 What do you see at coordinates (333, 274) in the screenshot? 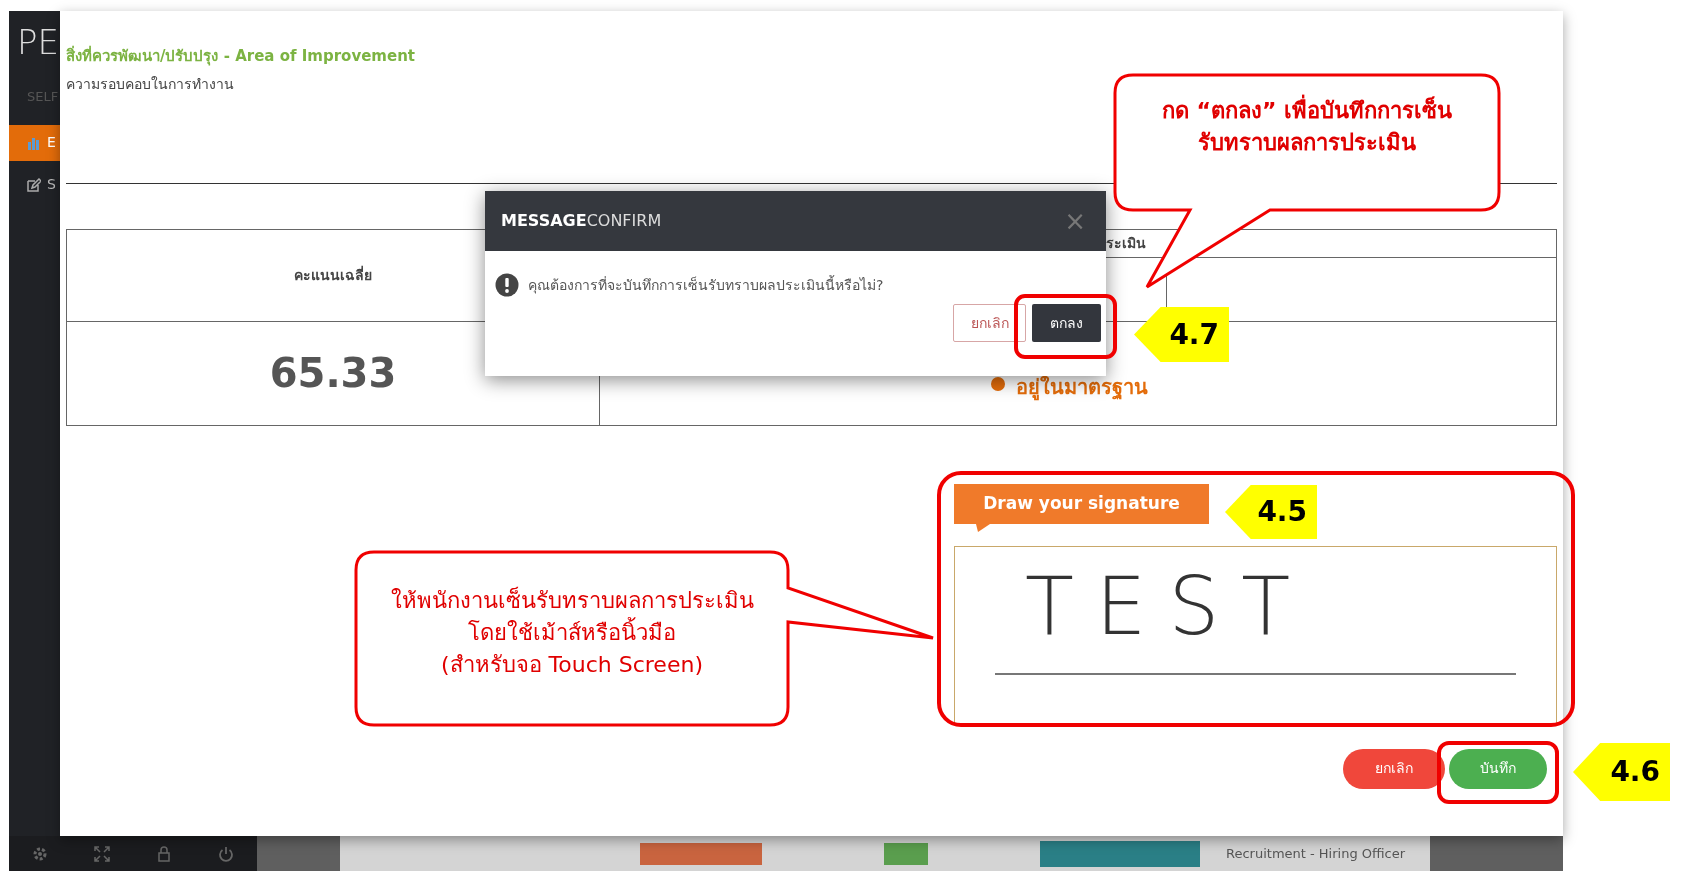
I see `column-header: คะแนนเฉลี่ย` at bounding box center [333, 274].